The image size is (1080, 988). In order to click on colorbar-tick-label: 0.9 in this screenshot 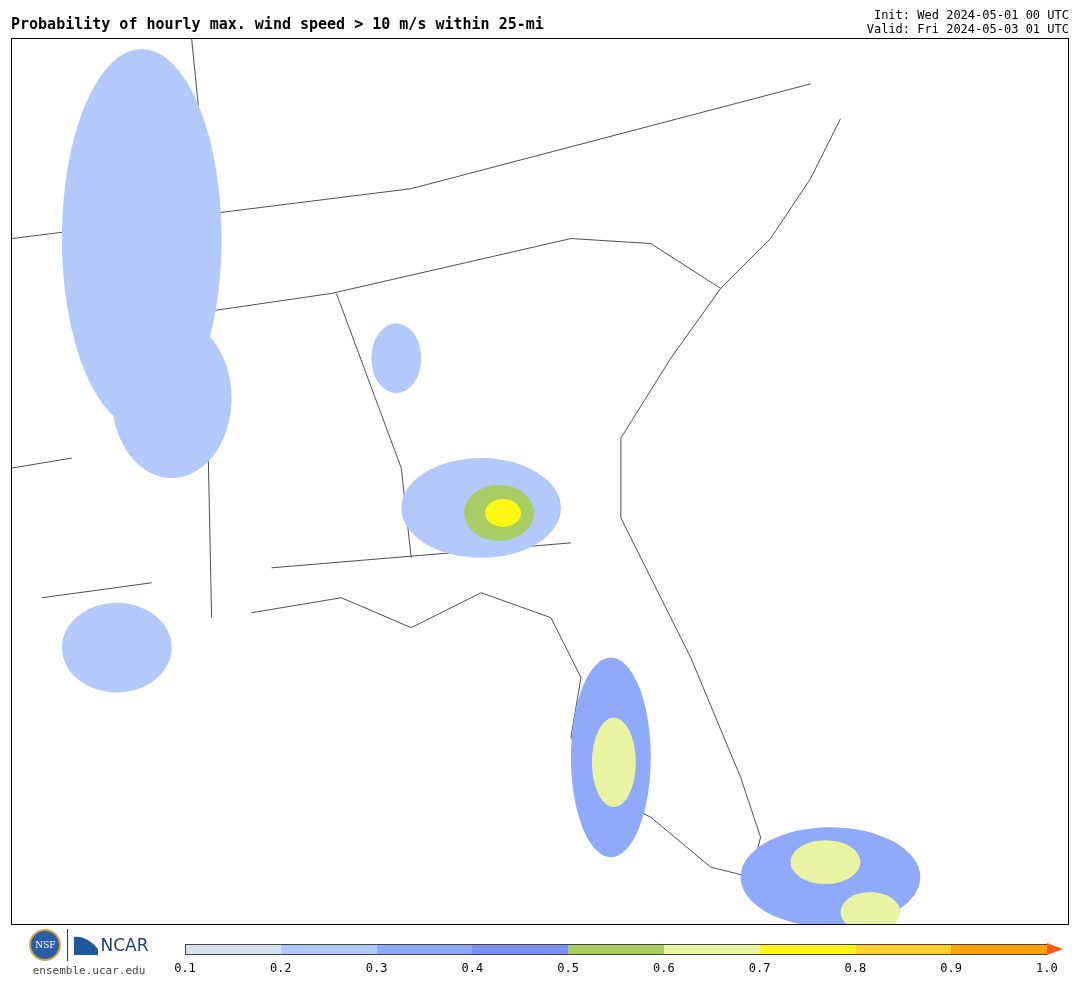, I will do `click(951, 968)`.